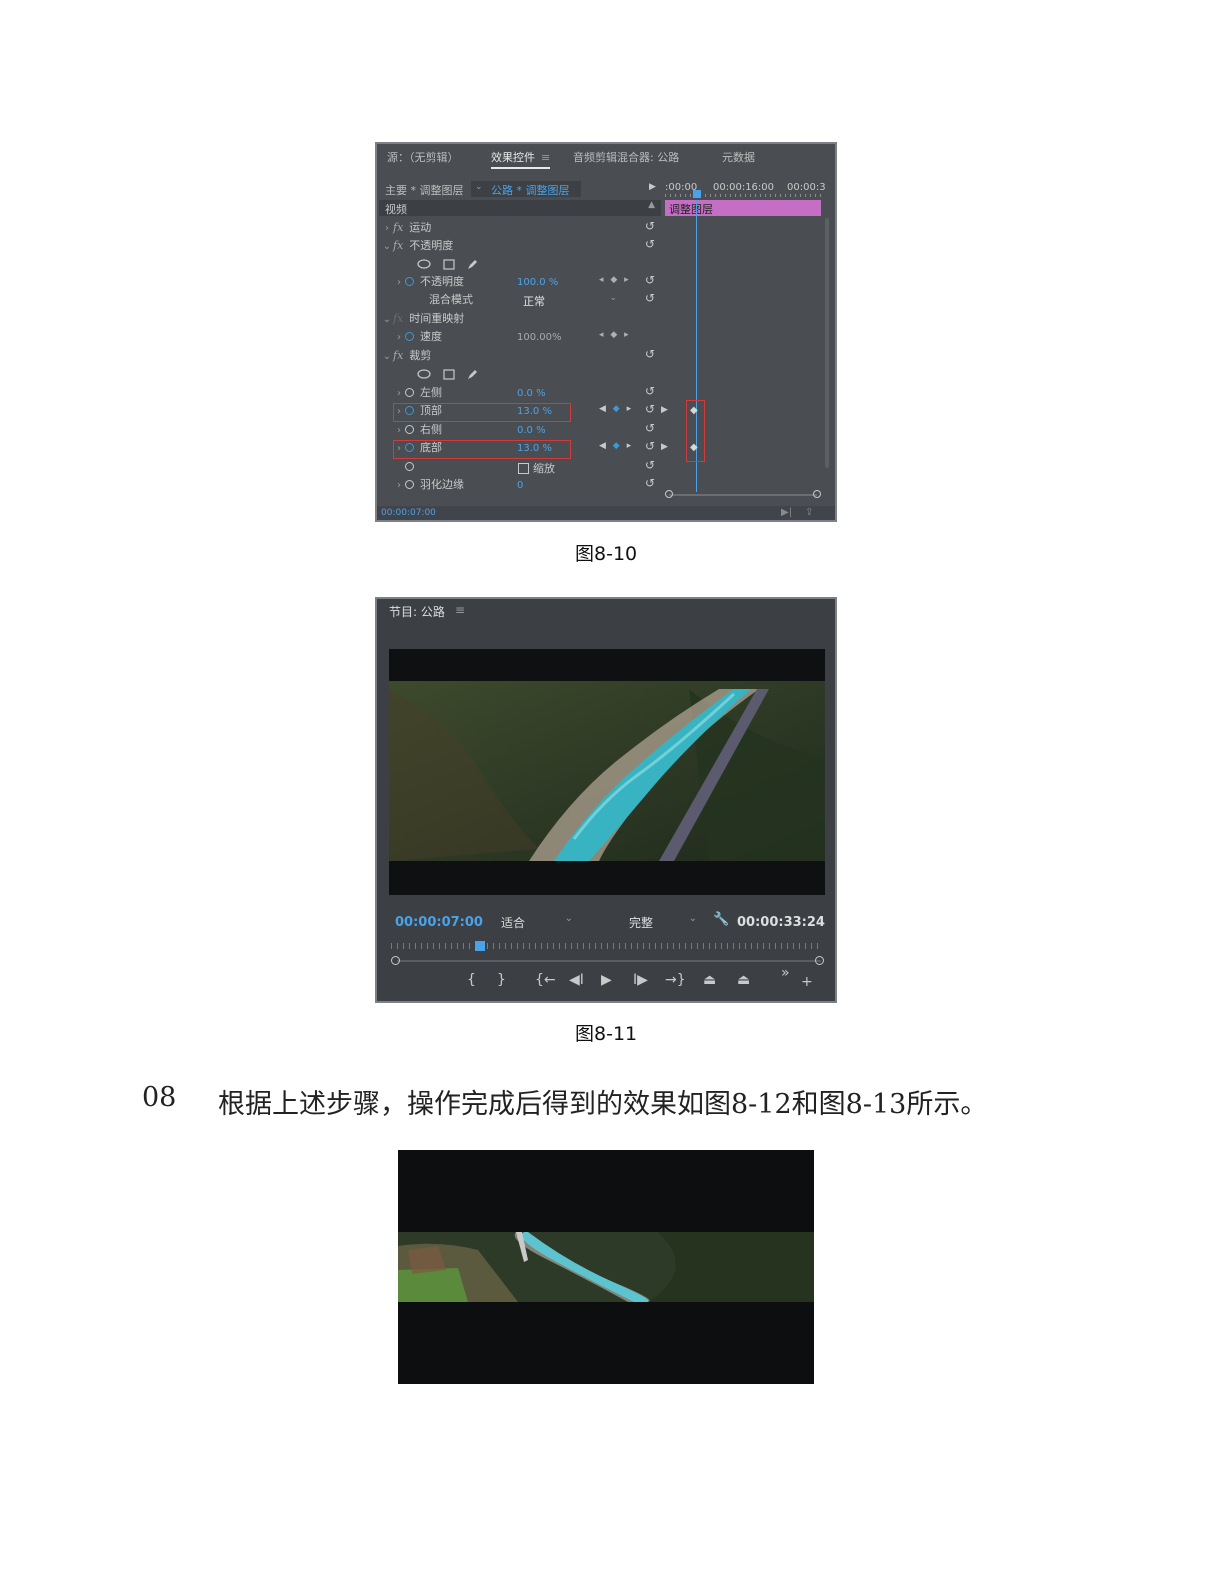 The width and height of the screenshot is (1224, 1584). What do you see at coordinates (539, 337) in the screenshot?
I see `speed-value: 100.00%` at bounding box center [539, 337].